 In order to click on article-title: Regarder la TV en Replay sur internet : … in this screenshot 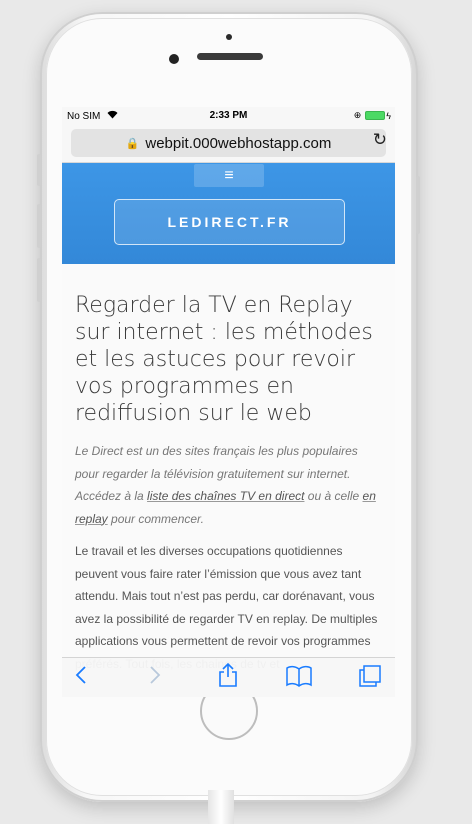, I will do `click(224, 359)`.